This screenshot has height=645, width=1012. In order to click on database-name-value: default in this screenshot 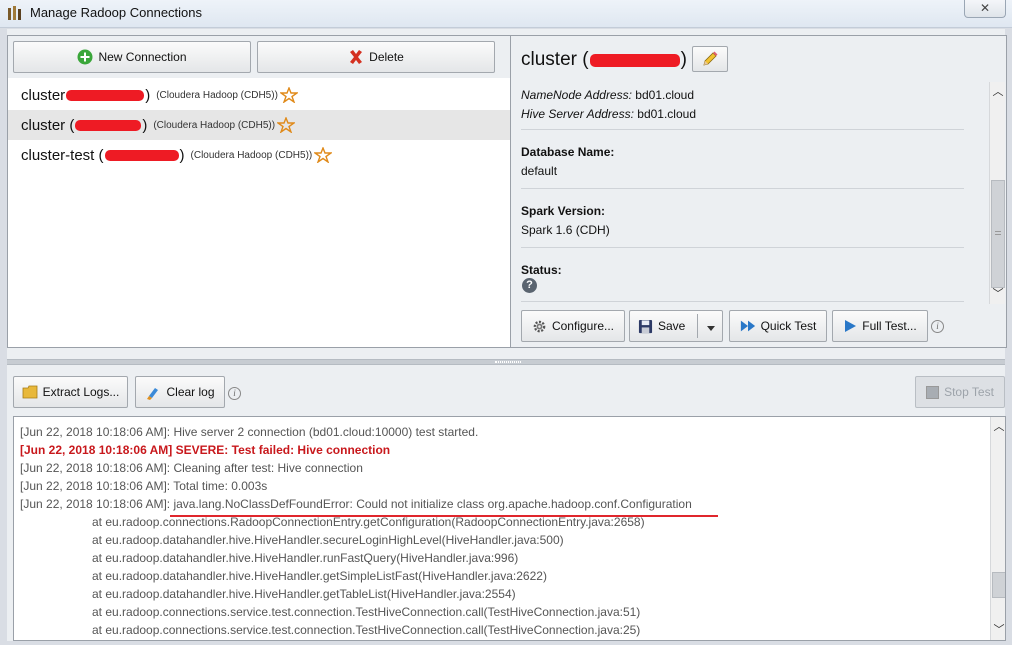, I will do `click(539, 171)`.